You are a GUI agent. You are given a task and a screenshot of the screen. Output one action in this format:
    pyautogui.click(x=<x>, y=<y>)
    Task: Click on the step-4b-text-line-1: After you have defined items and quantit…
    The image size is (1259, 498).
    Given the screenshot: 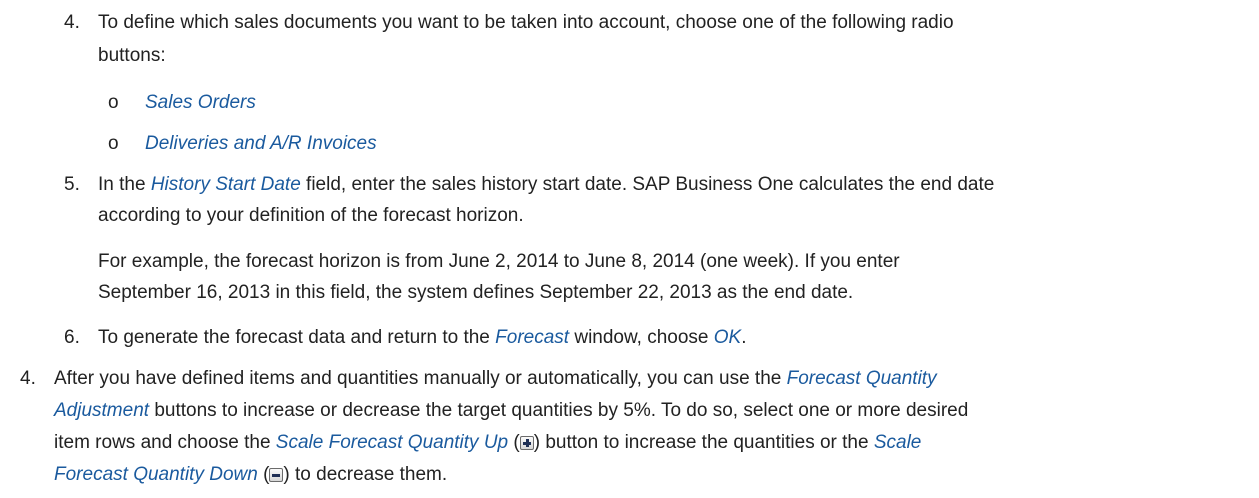 What is the action you would take?
    pyautogui.click(x=495, y=378)
    